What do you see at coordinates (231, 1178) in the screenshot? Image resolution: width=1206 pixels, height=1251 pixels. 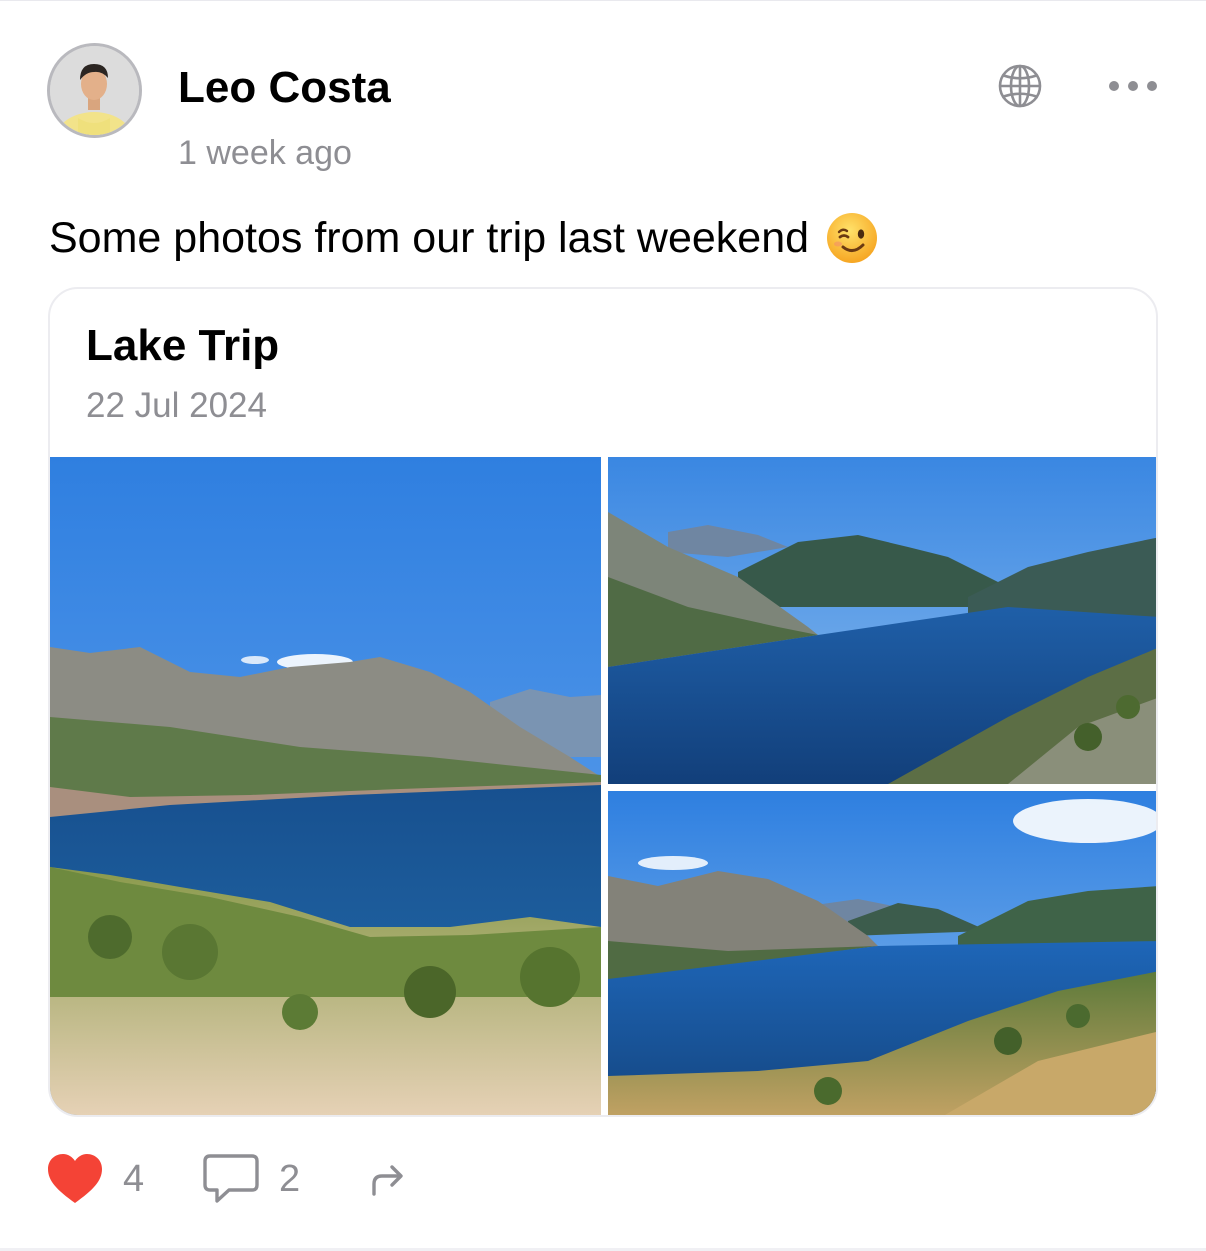 I see `speech-bubble-icon` at bounding box center [231, 1178].